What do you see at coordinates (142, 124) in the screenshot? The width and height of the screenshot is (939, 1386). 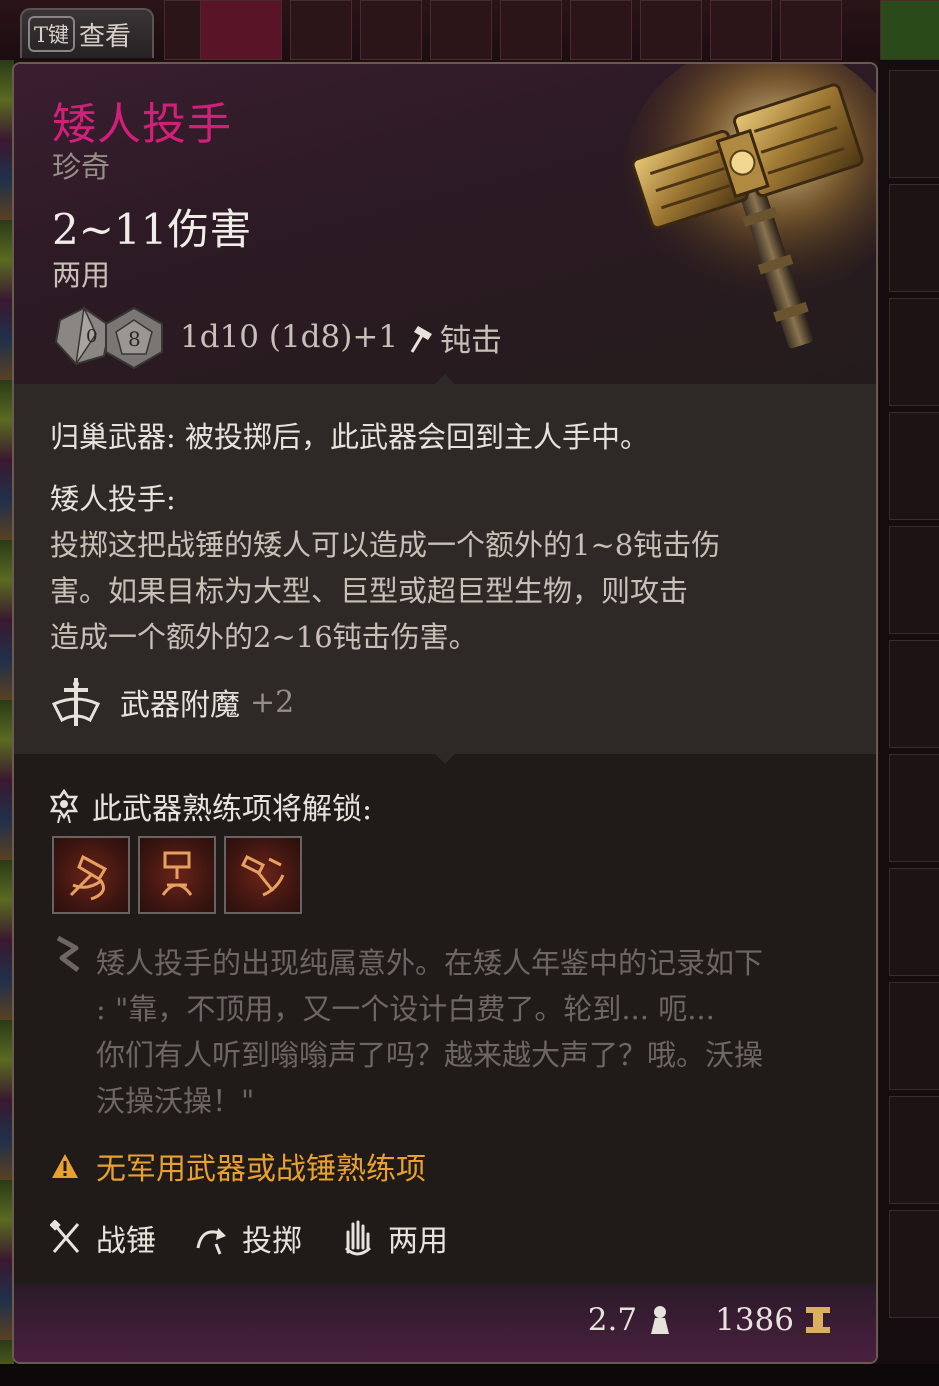 I see `item-name: 矮人投手` at bounding box center [142, 124].